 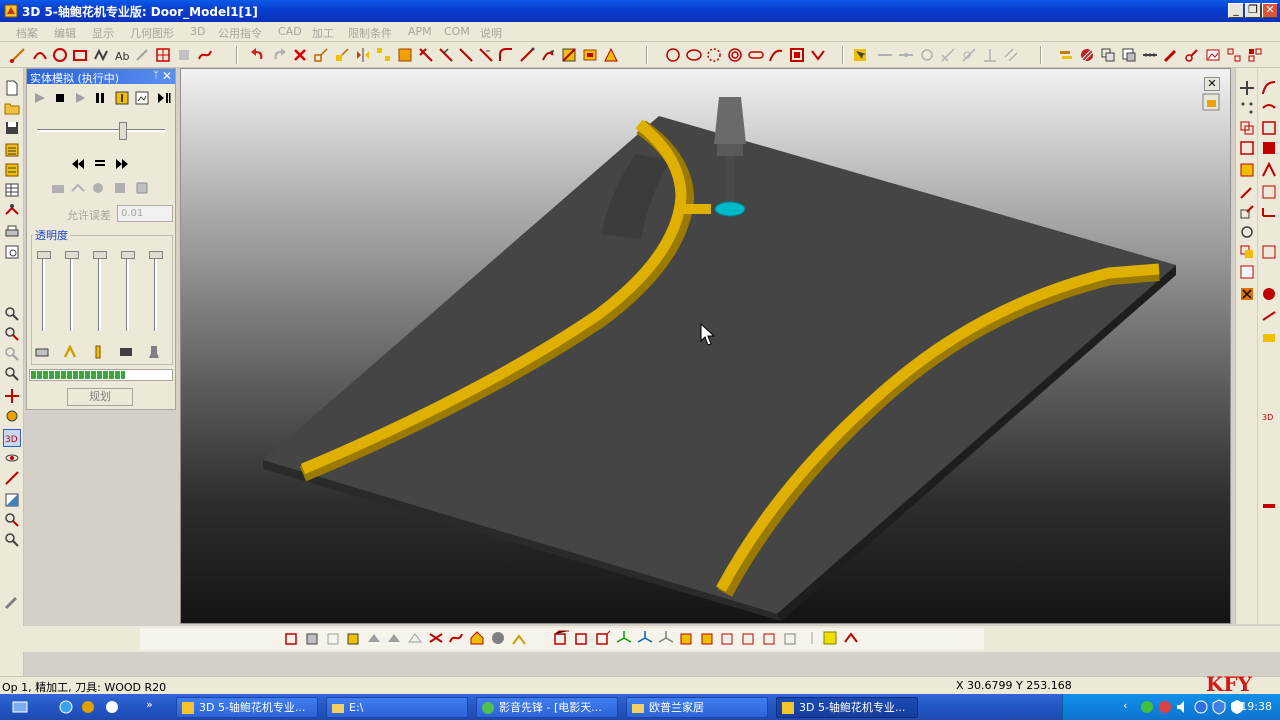 I want to click on array-icon, so click(x=384, y=55).